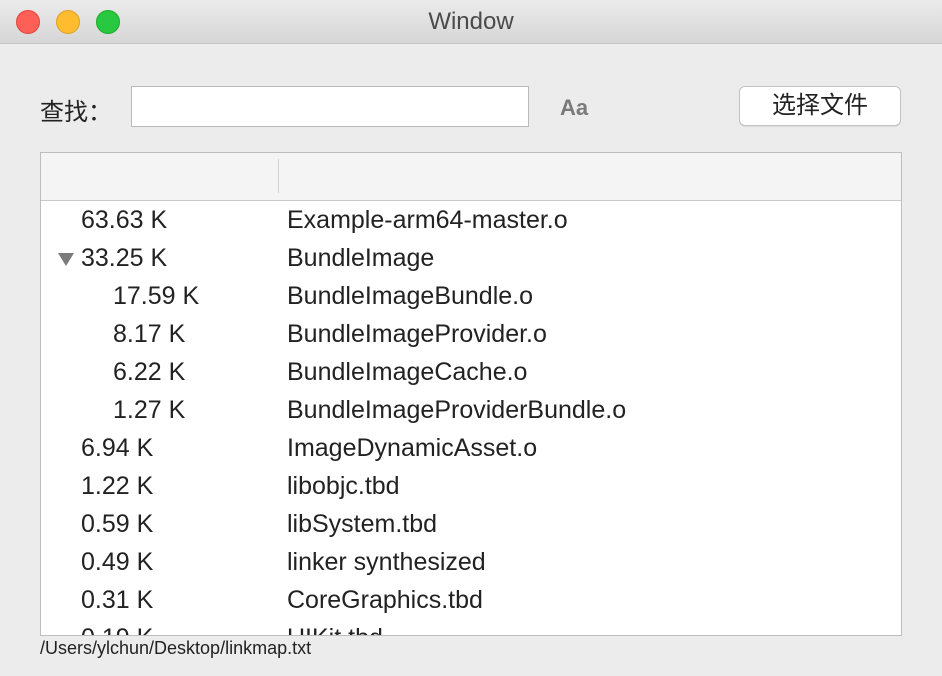 The height and width of the screenshot is (676, 942). Describe the element at coordinates (574, 108) in the screenshot. I see `match-case-toggle: Aa` at that location.